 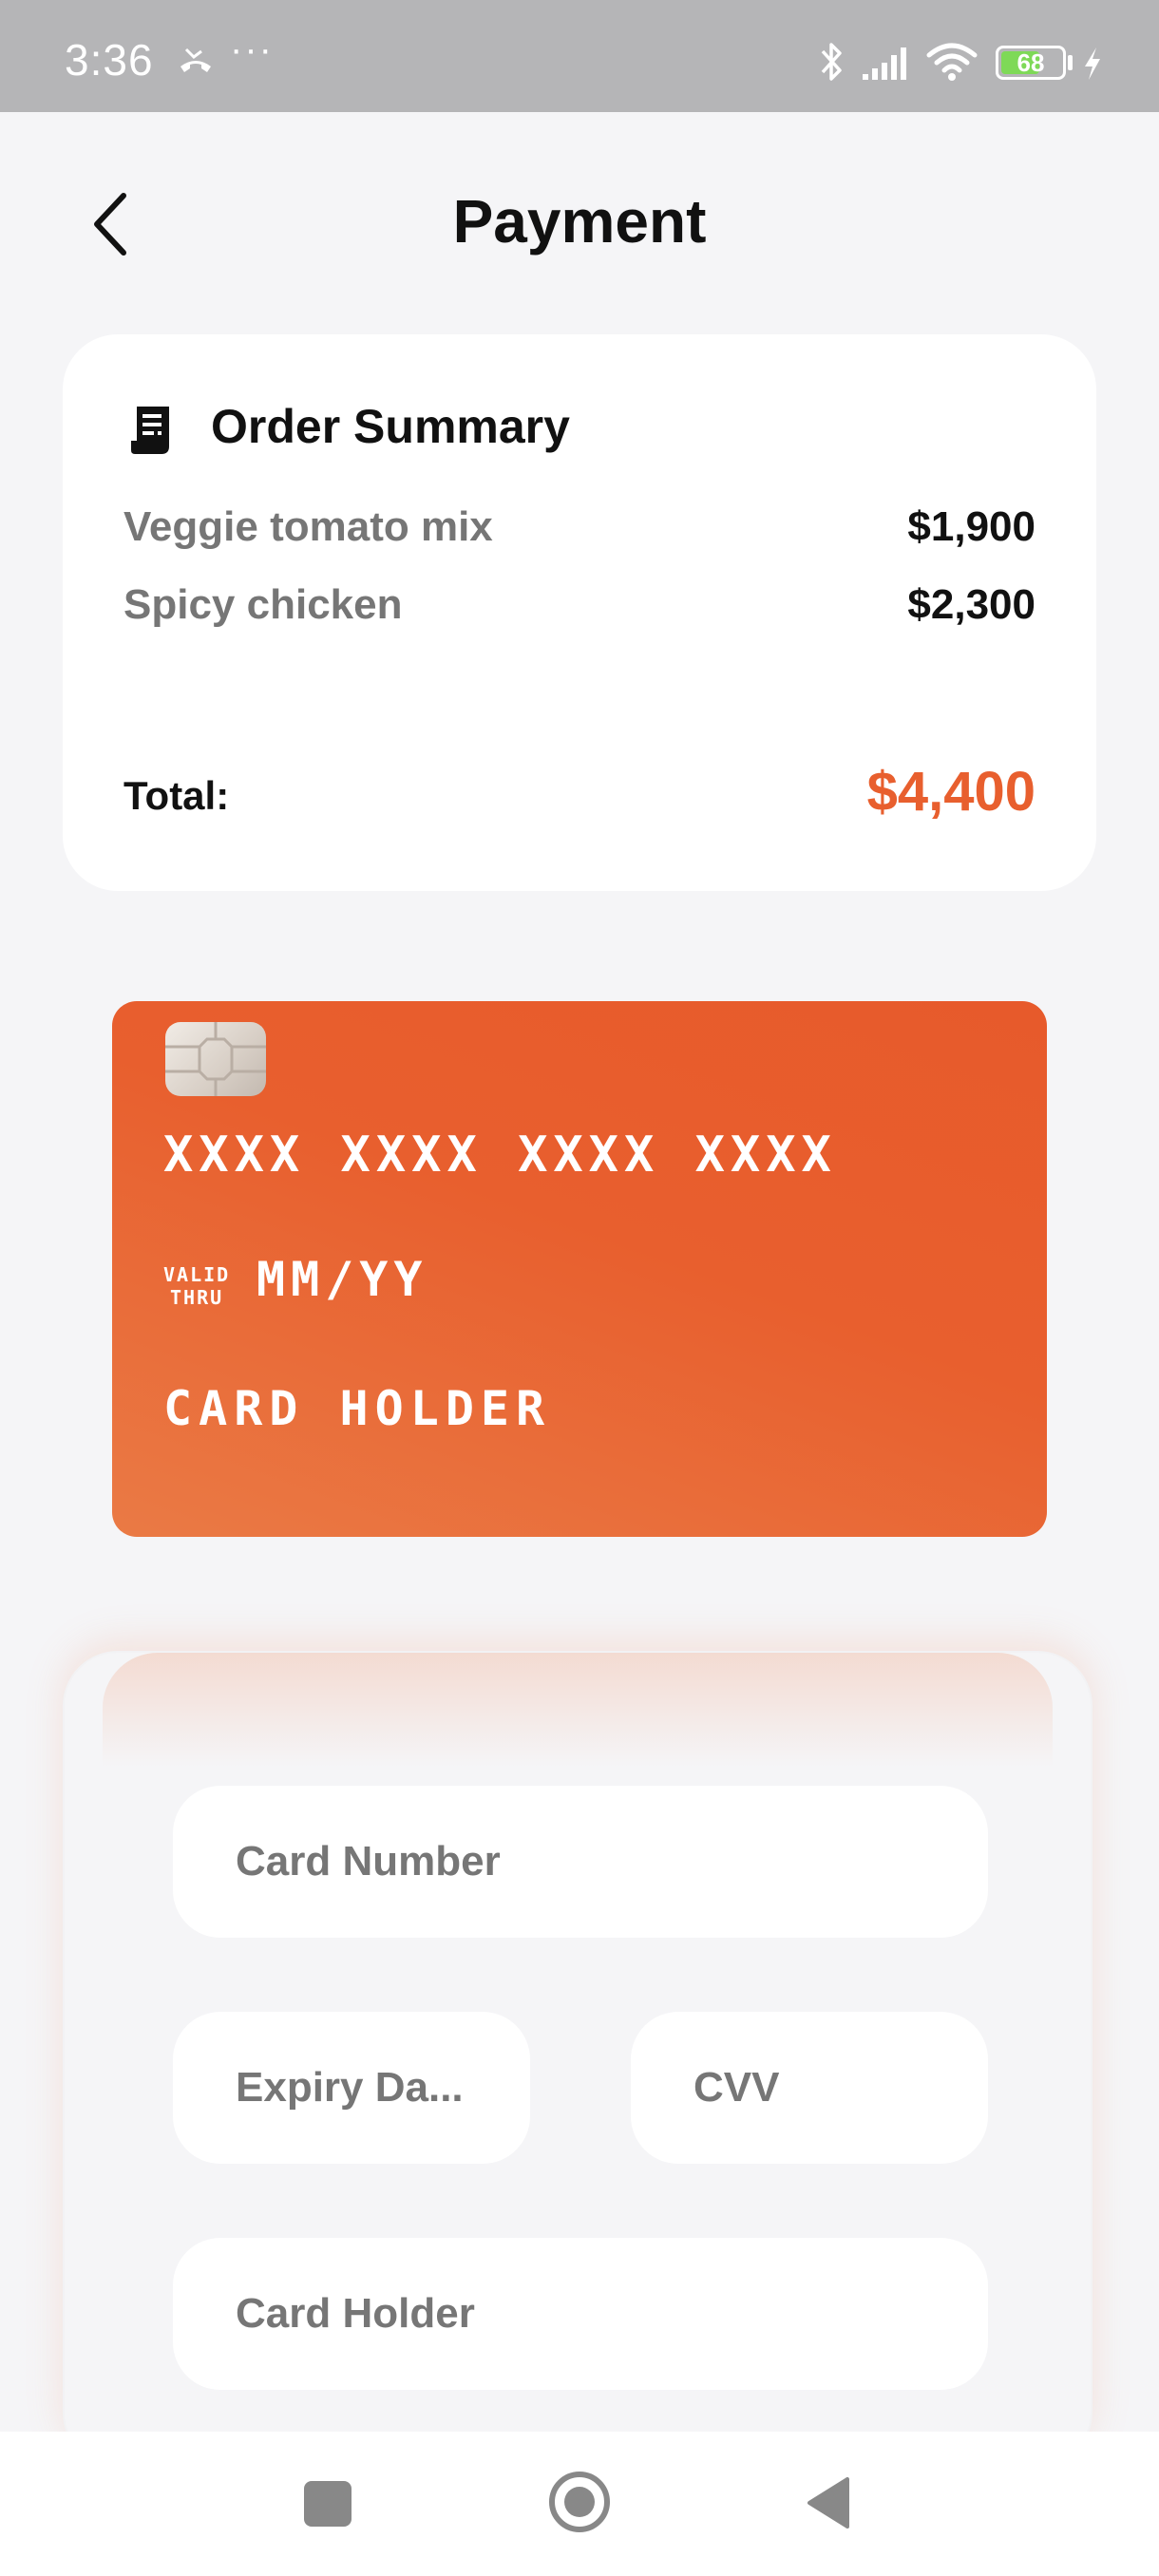 I want to click on system-nav-bar, so click(x=579, y=2504).